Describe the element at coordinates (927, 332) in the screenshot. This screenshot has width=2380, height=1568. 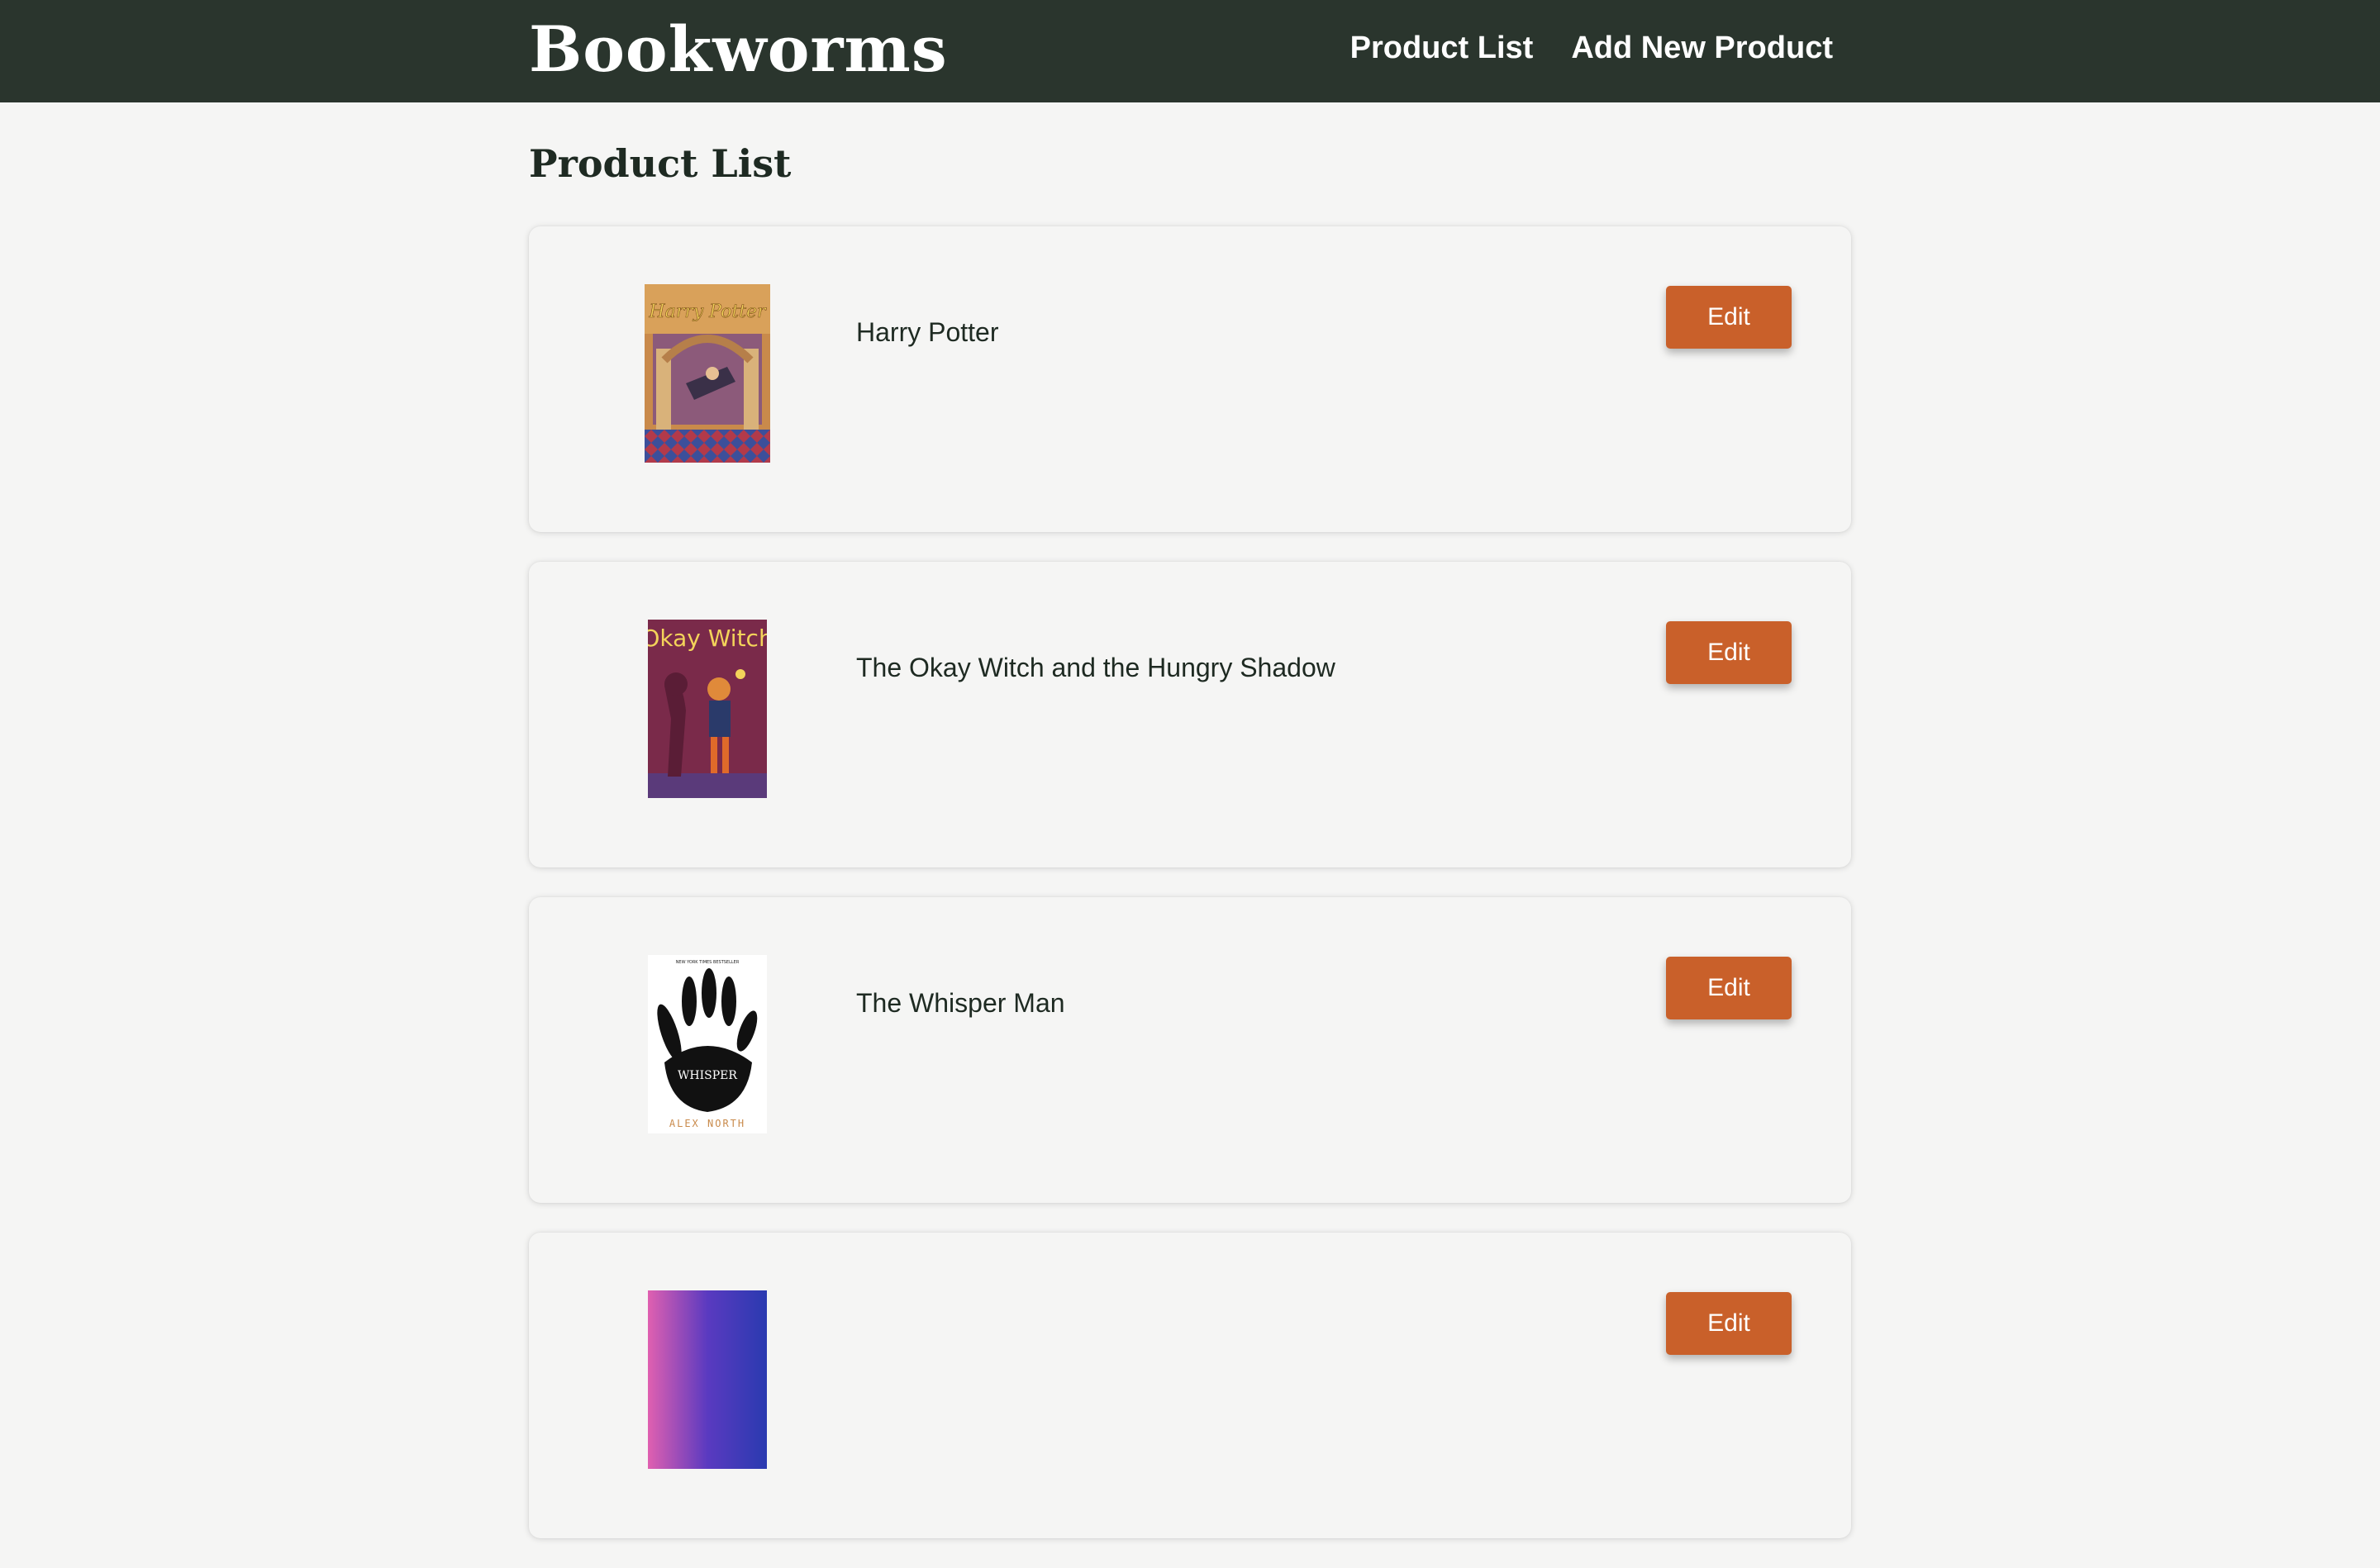
I see `product-title: Harry Potter` at that location.